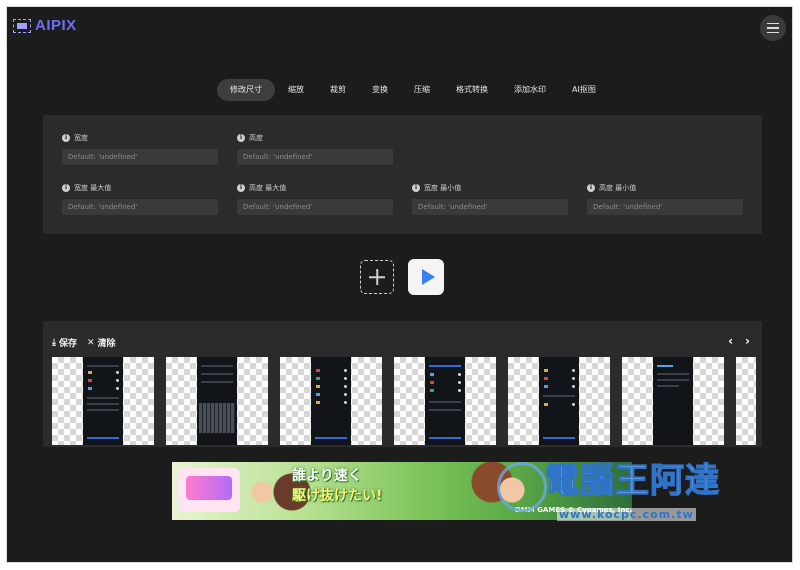 The width and height of the screenshot is (800, 570). I want to click on next-arrow-icon: ›, so click(747, 341).